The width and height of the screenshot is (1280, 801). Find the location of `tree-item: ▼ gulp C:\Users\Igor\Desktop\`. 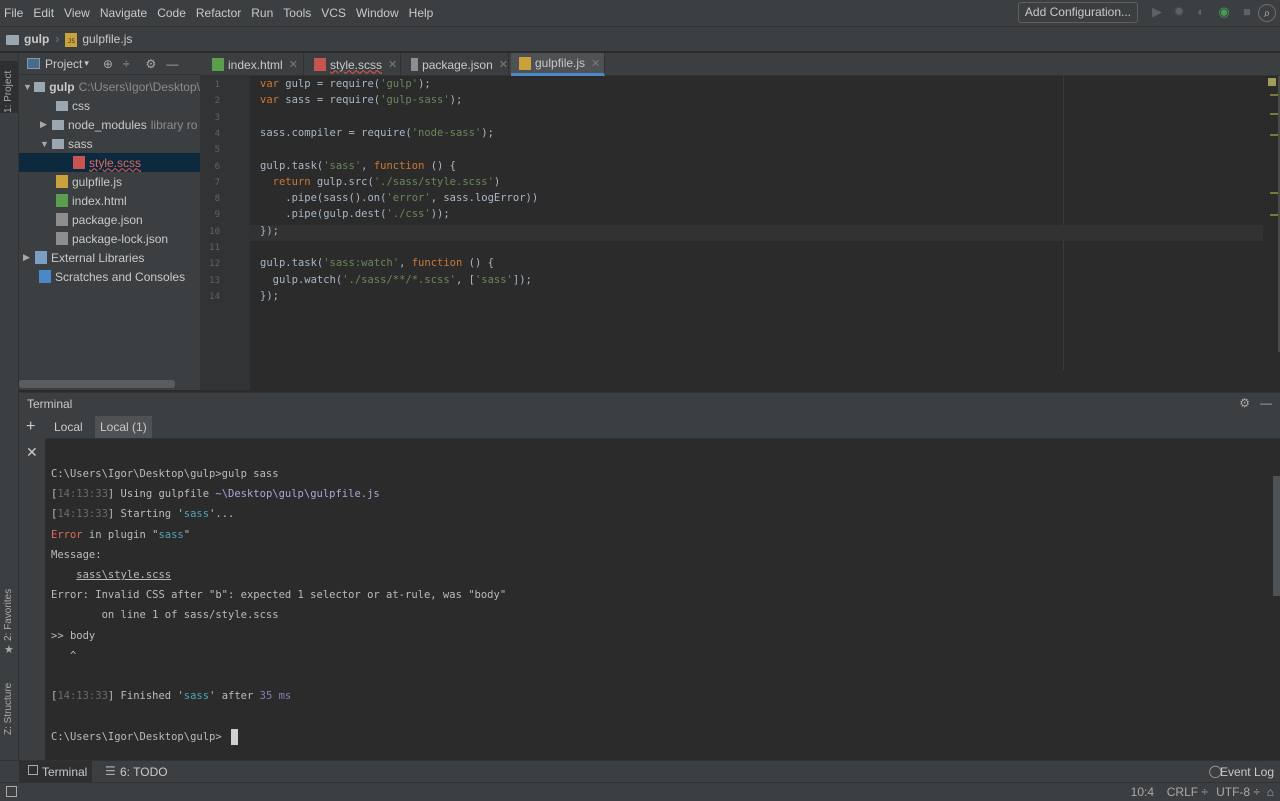

tree-item: ▼ gulp C:\Users\Igor\Desktop\ is located at coordinates (109, 86).